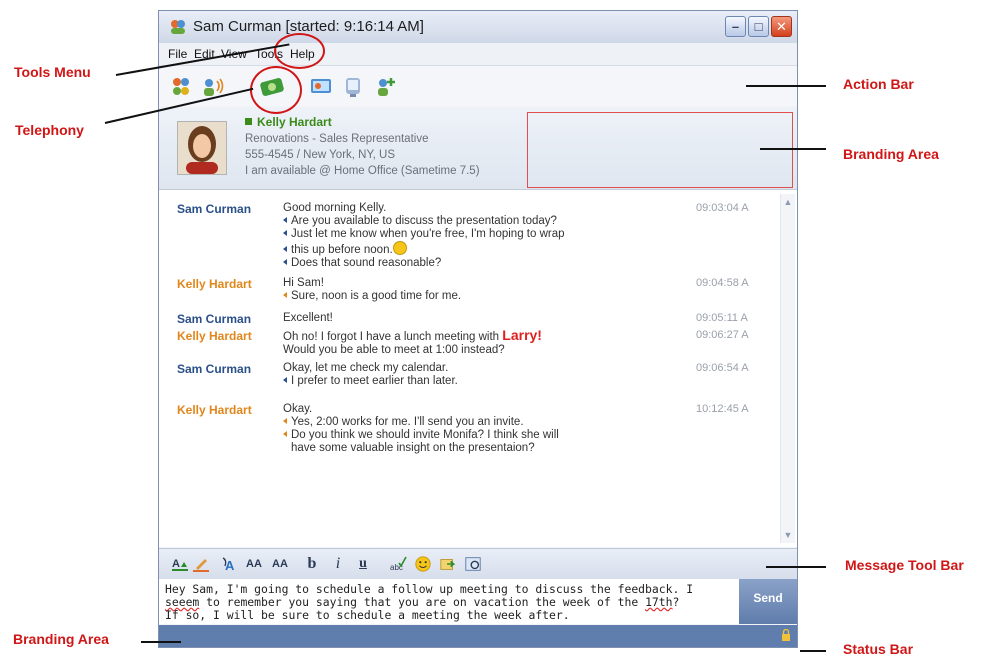 The width and height of the screenshot is (998, 660). What do you see at coordinates (321, 87) in the screenshot?
I see `screen-share-icon` at bounding box center [321, 87].